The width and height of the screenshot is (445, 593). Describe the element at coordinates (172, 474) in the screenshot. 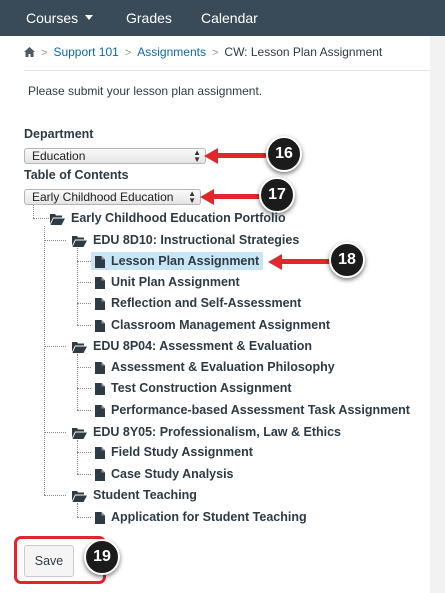

I see `tree-file-label: Case Study Analysis` at that location.